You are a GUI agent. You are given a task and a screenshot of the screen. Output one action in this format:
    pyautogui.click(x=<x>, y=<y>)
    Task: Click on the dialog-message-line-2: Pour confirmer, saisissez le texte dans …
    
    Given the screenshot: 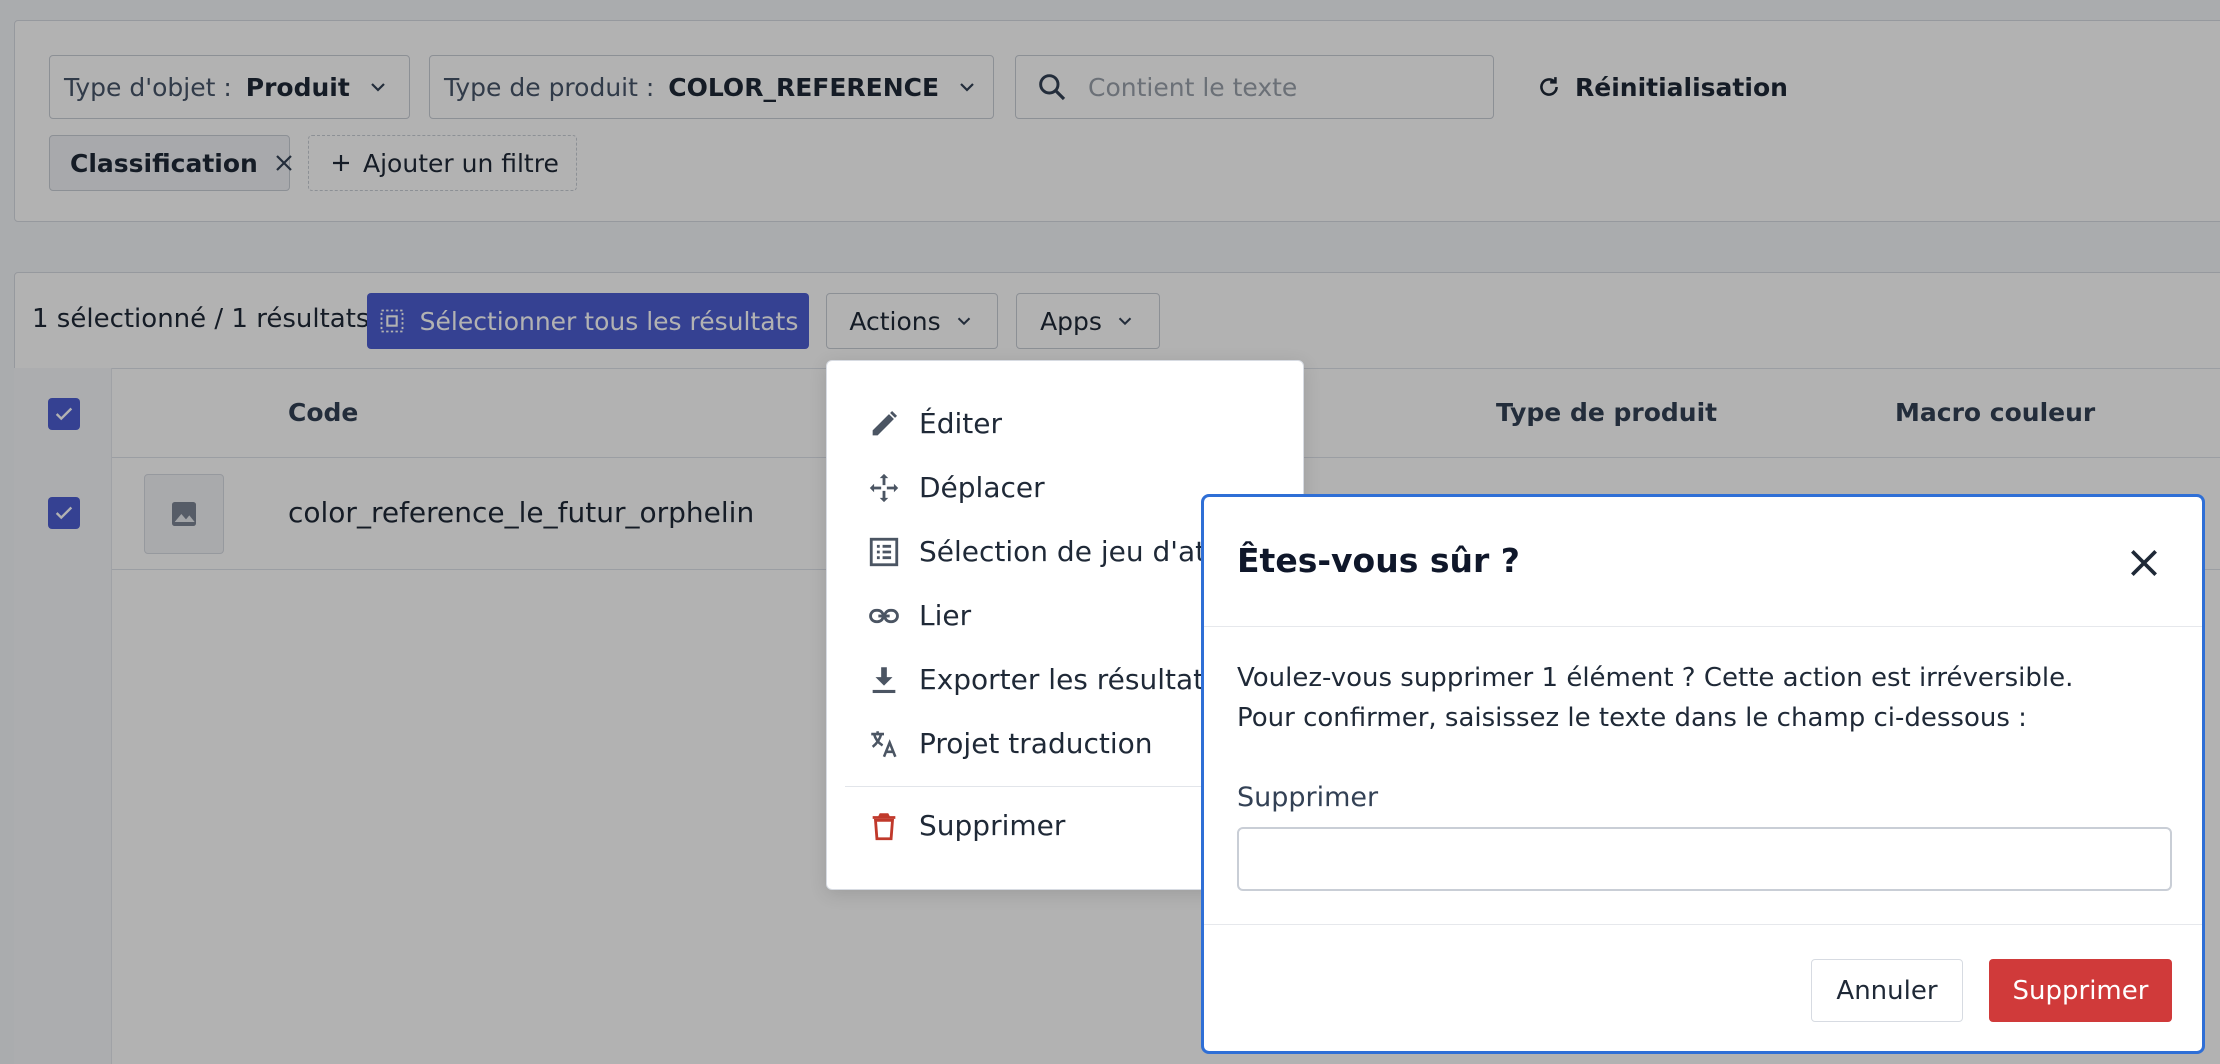 What is the action you would take?
    pyautogui.click(x=1632, y=718)
    